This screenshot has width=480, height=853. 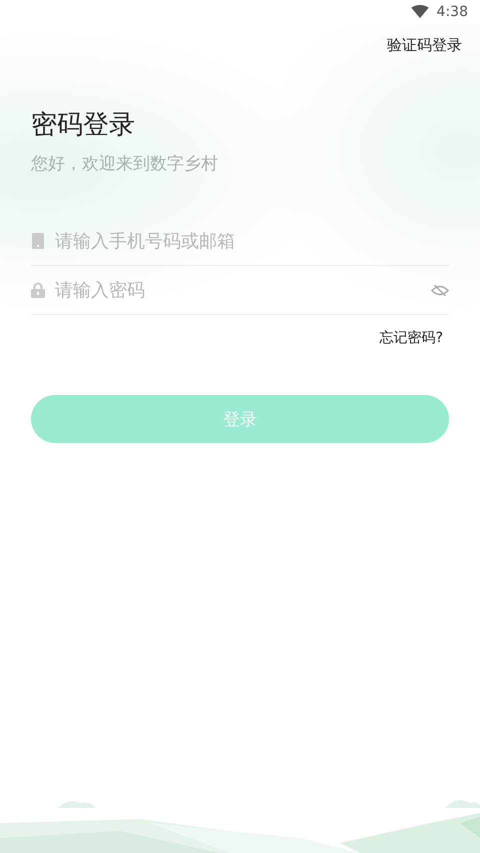 I want to click on page-title: 密码登录, so click(x=83, y=125).